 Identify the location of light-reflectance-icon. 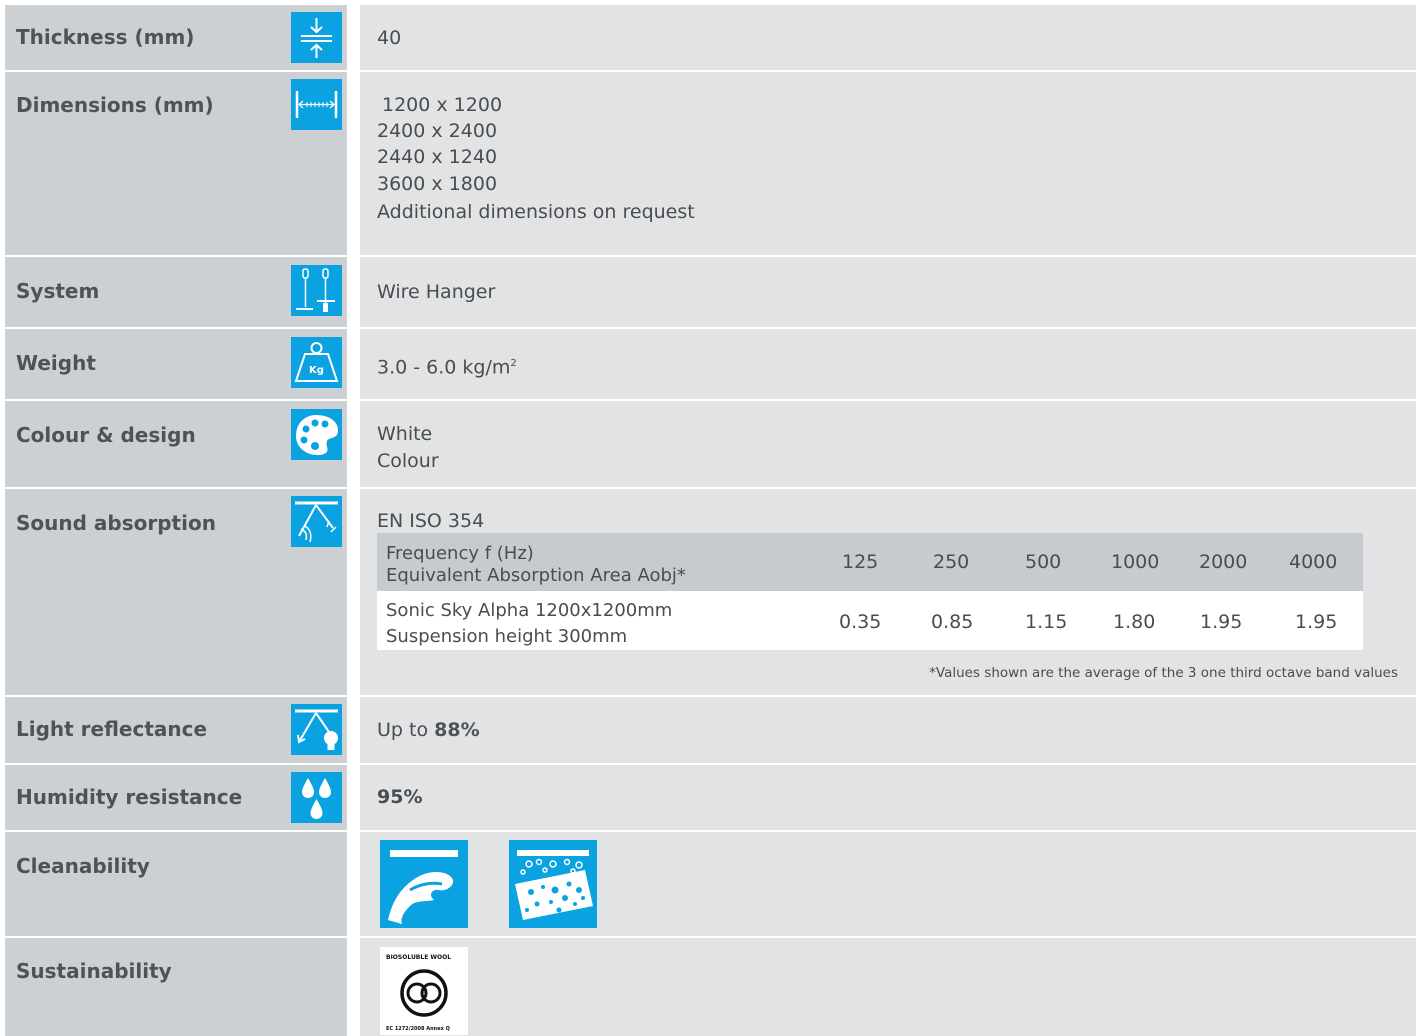
(316, 729).